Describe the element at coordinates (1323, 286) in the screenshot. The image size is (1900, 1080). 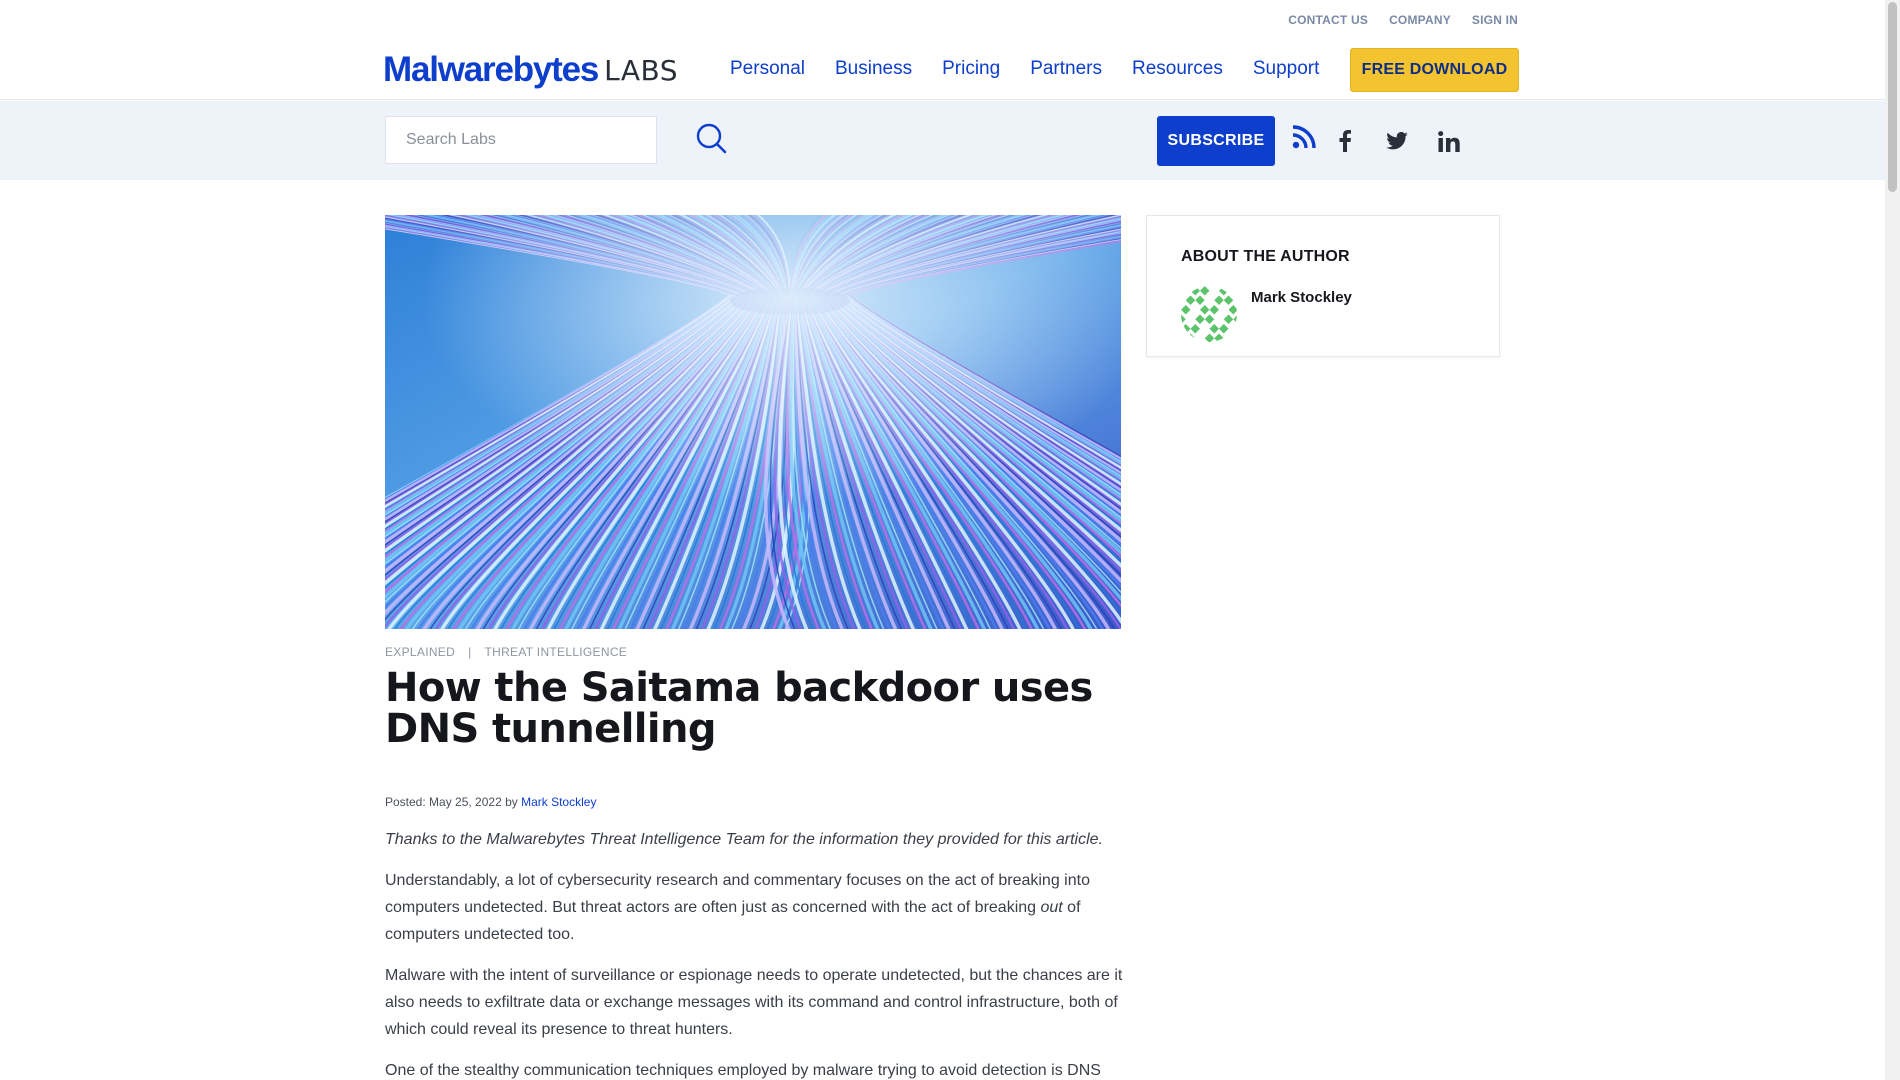
I see `about-author-card: ABOUT THE AUTHOR Mark Stockley` at that location.